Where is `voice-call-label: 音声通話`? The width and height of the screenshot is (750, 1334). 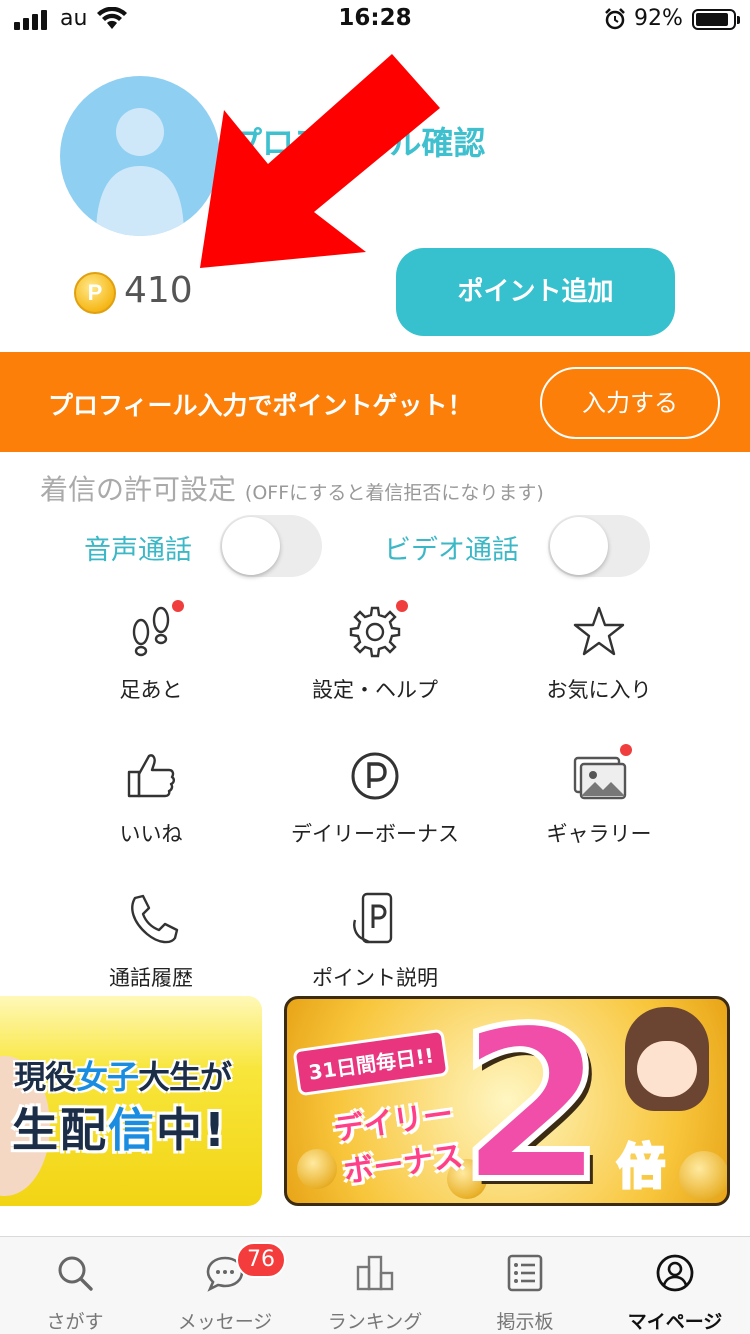
voice-call-label: 音声通話 is located at coordinates (138, 550).